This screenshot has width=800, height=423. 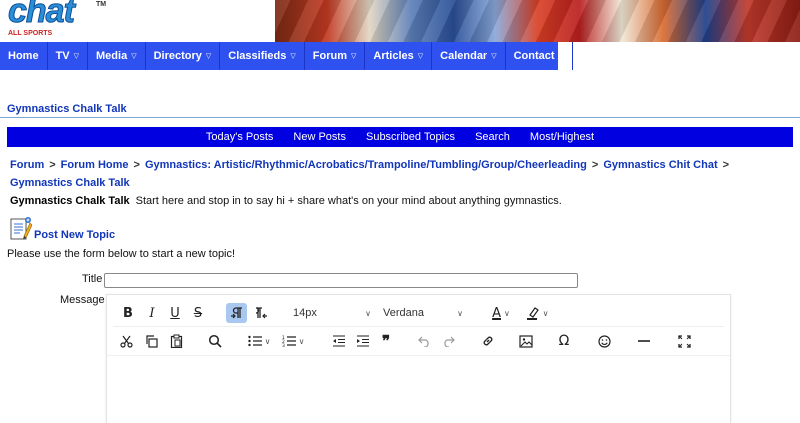 I want to click on nav-item-contact: Contact ▽, so click(x=539, y=56).